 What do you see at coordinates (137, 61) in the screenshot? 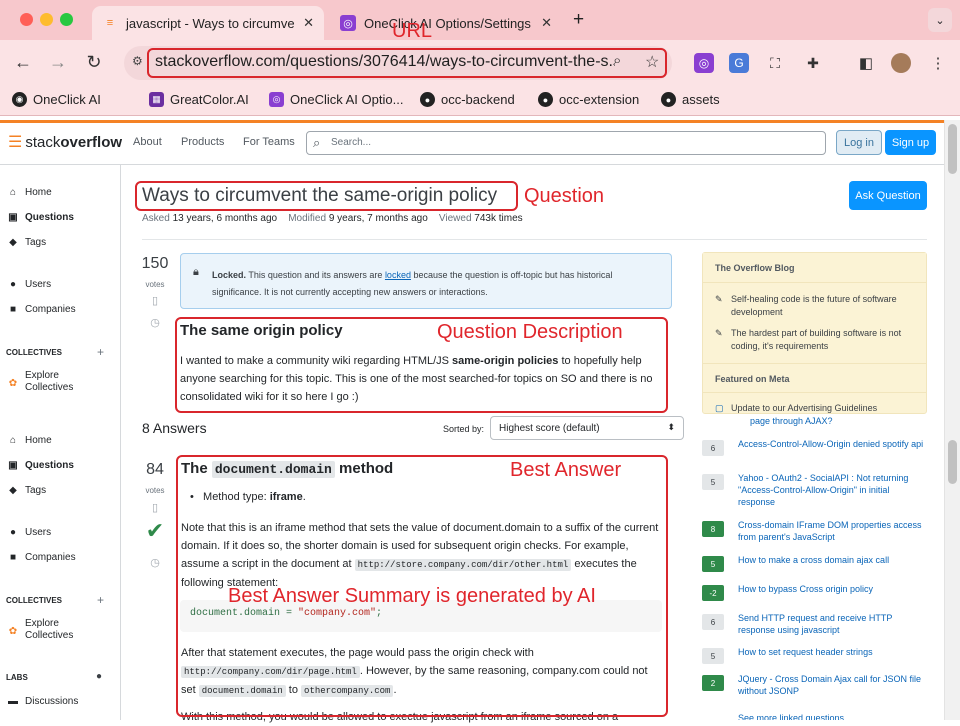
I see `site-settings-icon: ⚙` at bounding box center [137, 61].